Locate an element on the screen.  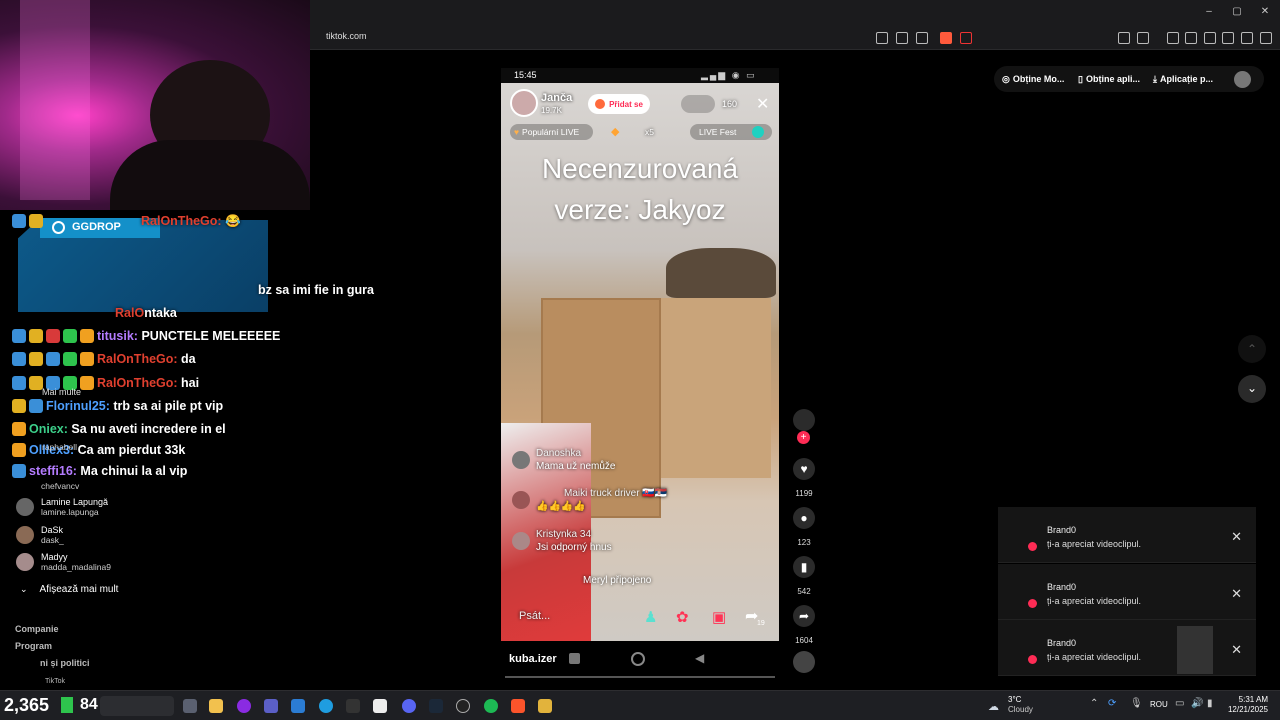
live-comment: Kristynka 34 Jsi odporný hnus is located at coordinates (562, 541).